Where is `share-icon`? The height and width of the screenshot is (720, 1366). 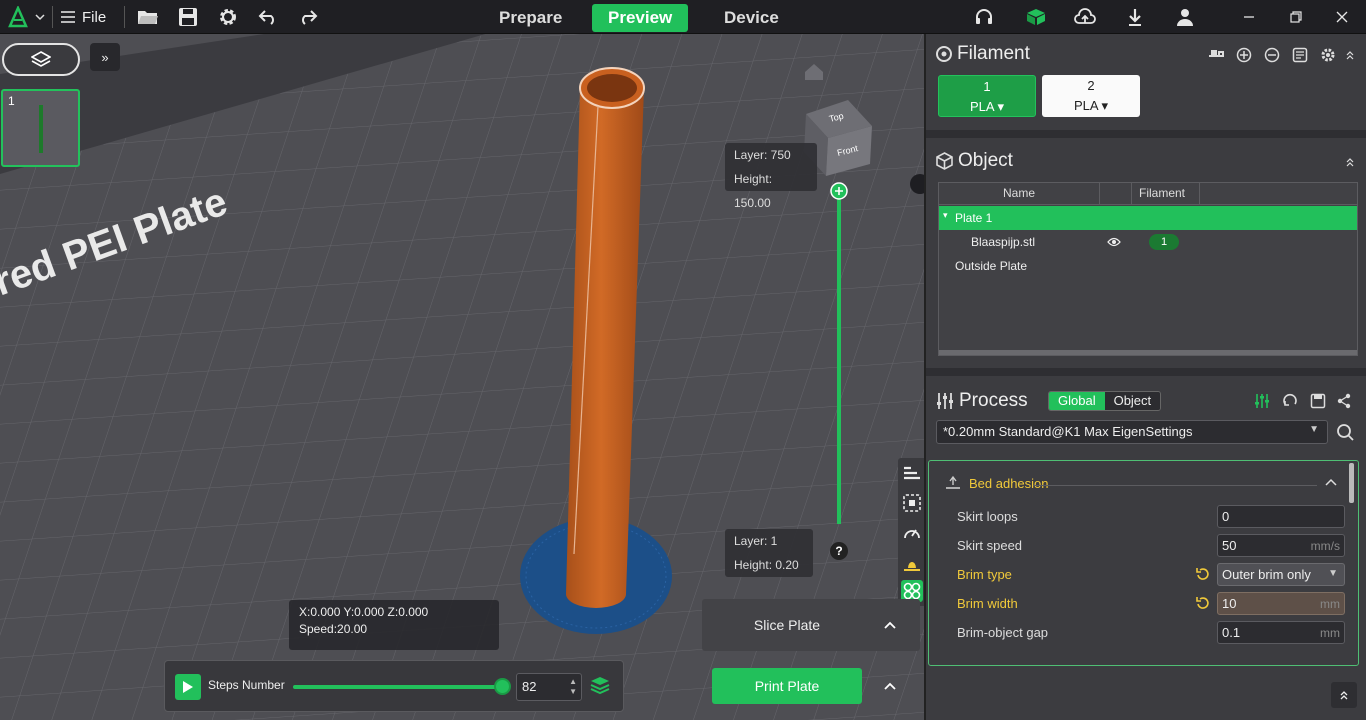
share-icon is located at coordinates (1344, 401).